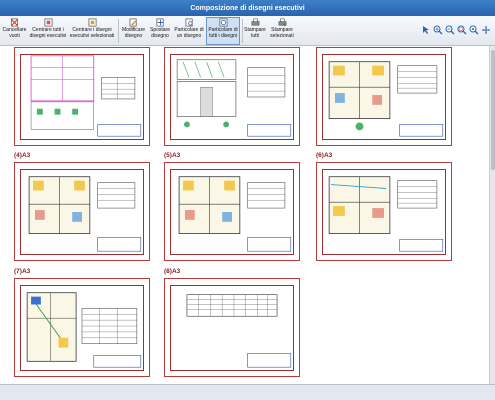 This screenshot has height=400, width=495. Describe the element at coordinates (492, 215) in the screenshot. I see `vertical-scrollbar` at that location.